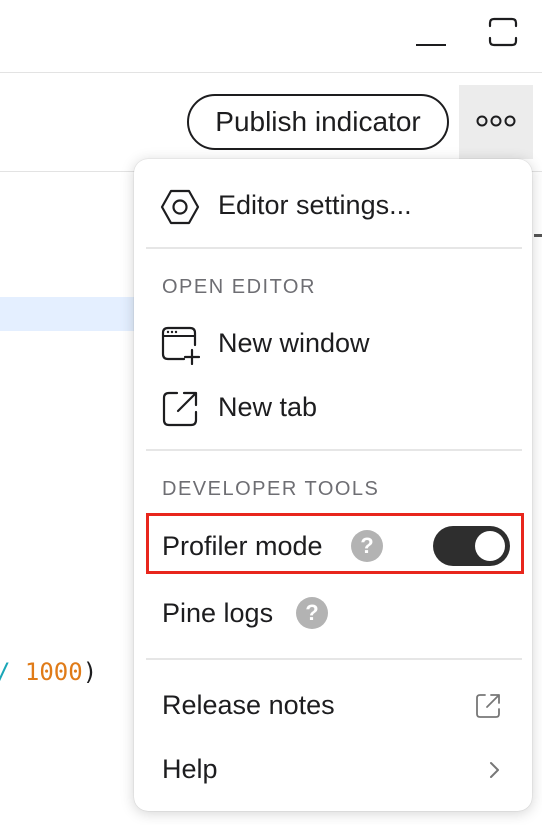 This screenshot has width=542, height=825. I want to click on pine-logs-label: Pine logs, so click(218, 613).